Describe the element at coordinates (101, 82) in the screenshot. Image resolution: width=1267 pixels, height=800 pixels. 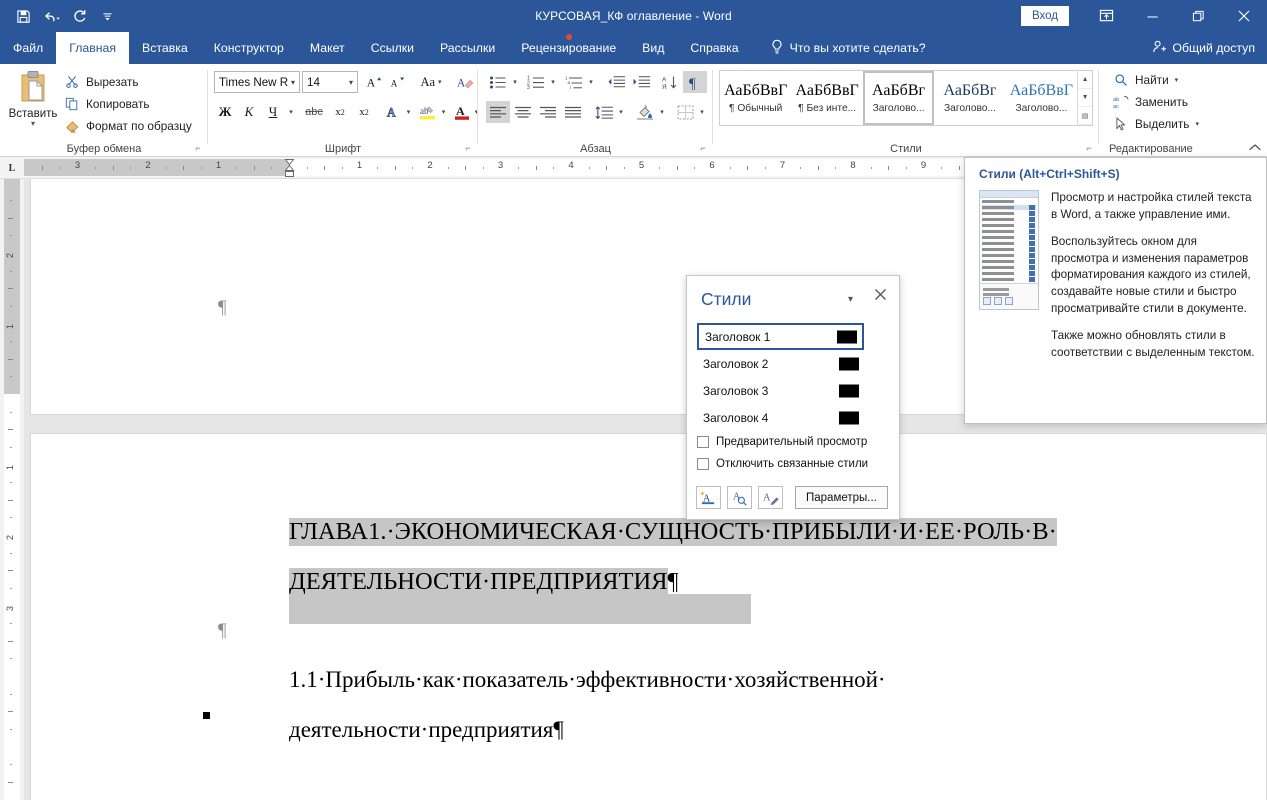
I see `cut-button: Вырезать` at that location.